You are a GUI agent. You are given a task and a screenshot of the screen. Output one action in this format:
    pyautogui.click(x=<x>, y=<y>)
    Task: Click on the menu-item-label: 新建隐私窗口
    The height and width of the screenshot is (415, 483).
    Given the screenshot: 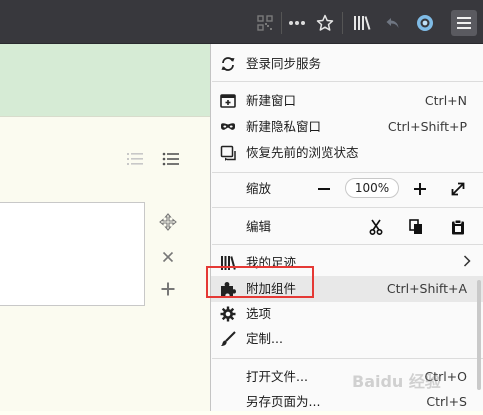 What is the action you would take?
    pyautogui.click(x=284, y=126)
    